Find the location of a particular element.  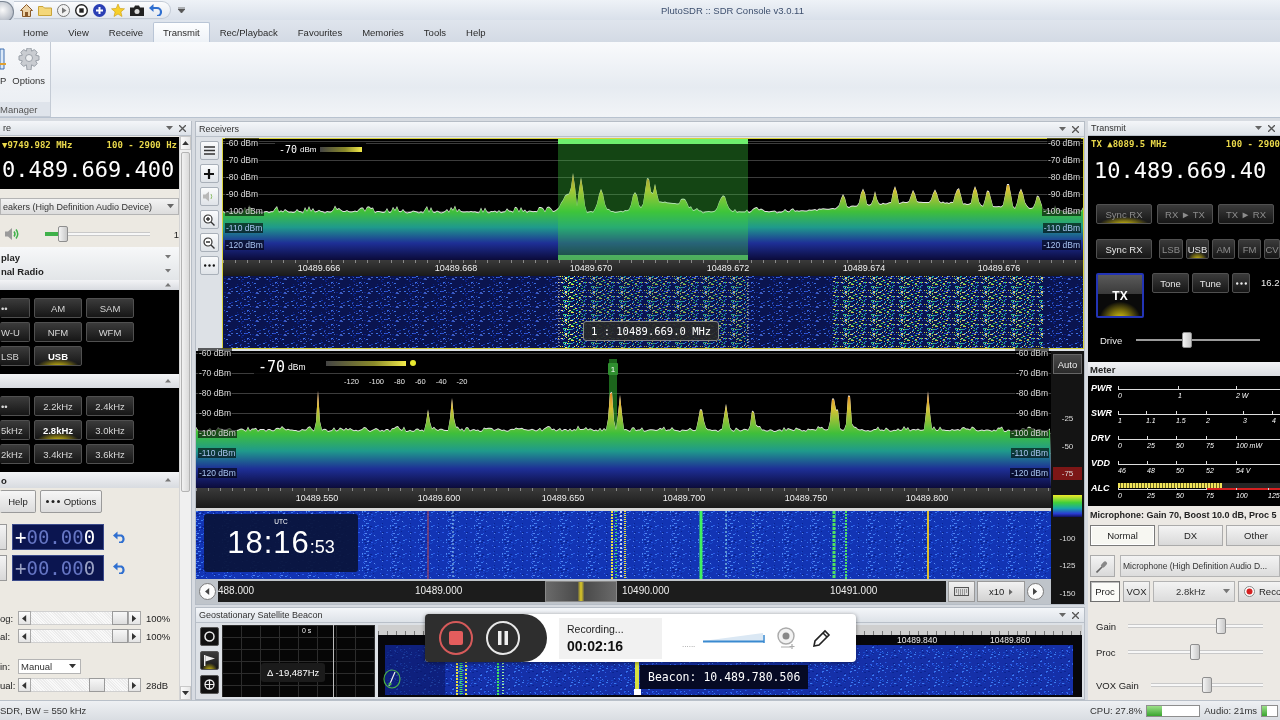

ribbon-button: P is located at coordinates (3, 67).